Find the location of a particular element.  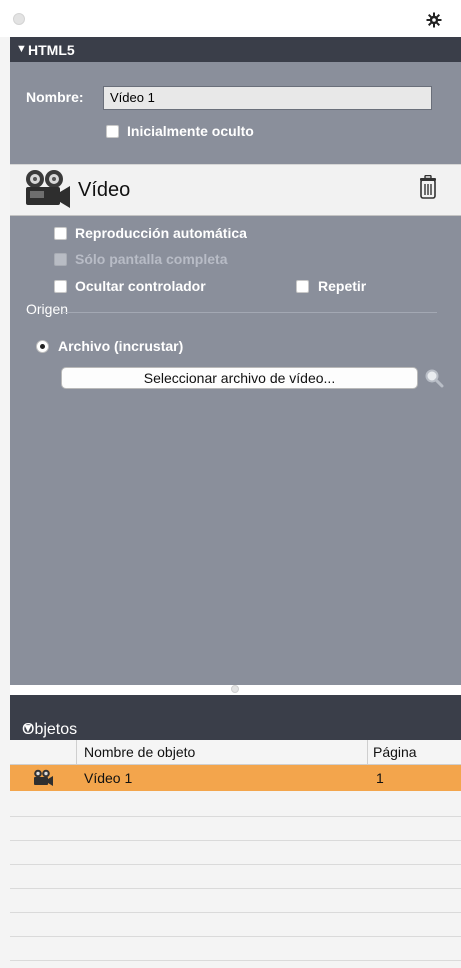

splitter-handle is located at coordinates (235, 689).